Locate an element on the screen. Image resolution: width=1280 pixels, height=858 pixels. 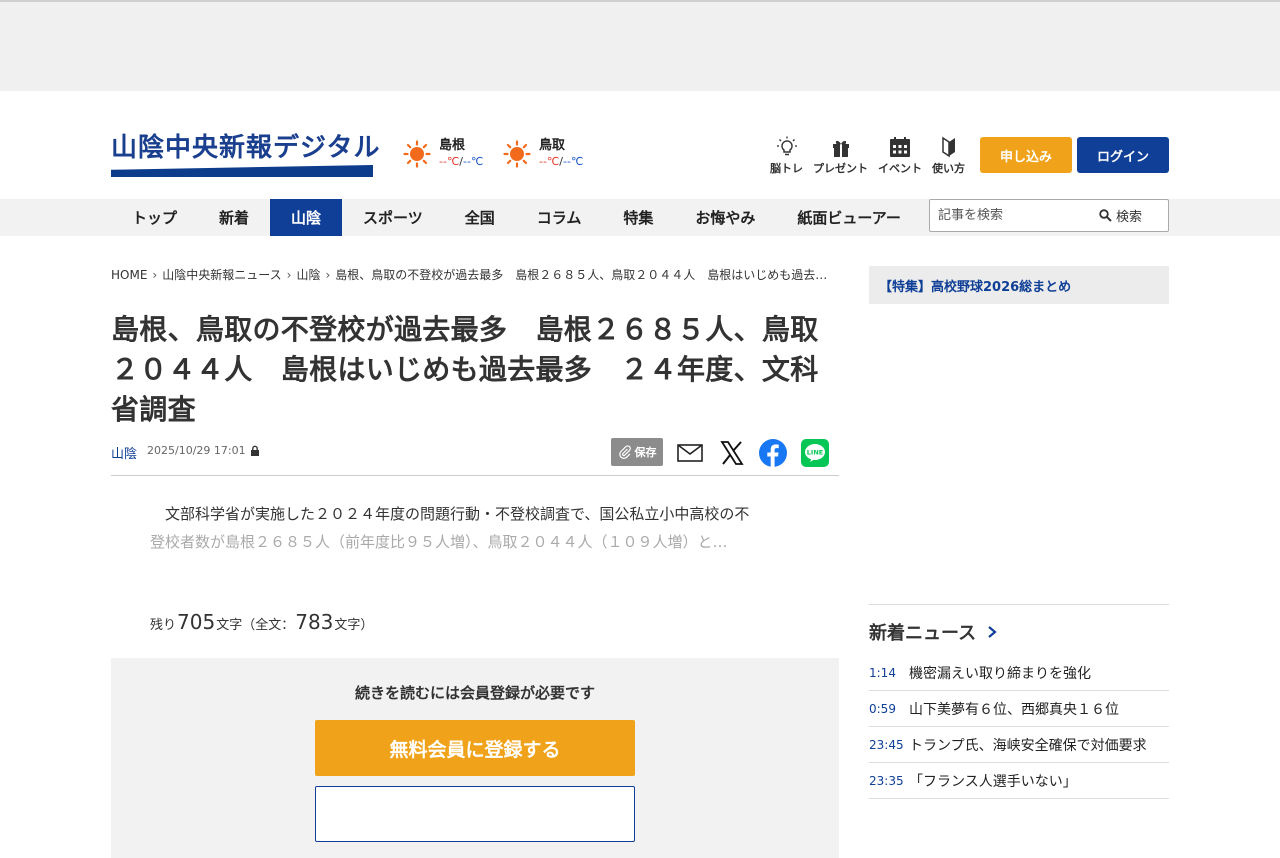
share-email-button is located at coordinates (690, 453).